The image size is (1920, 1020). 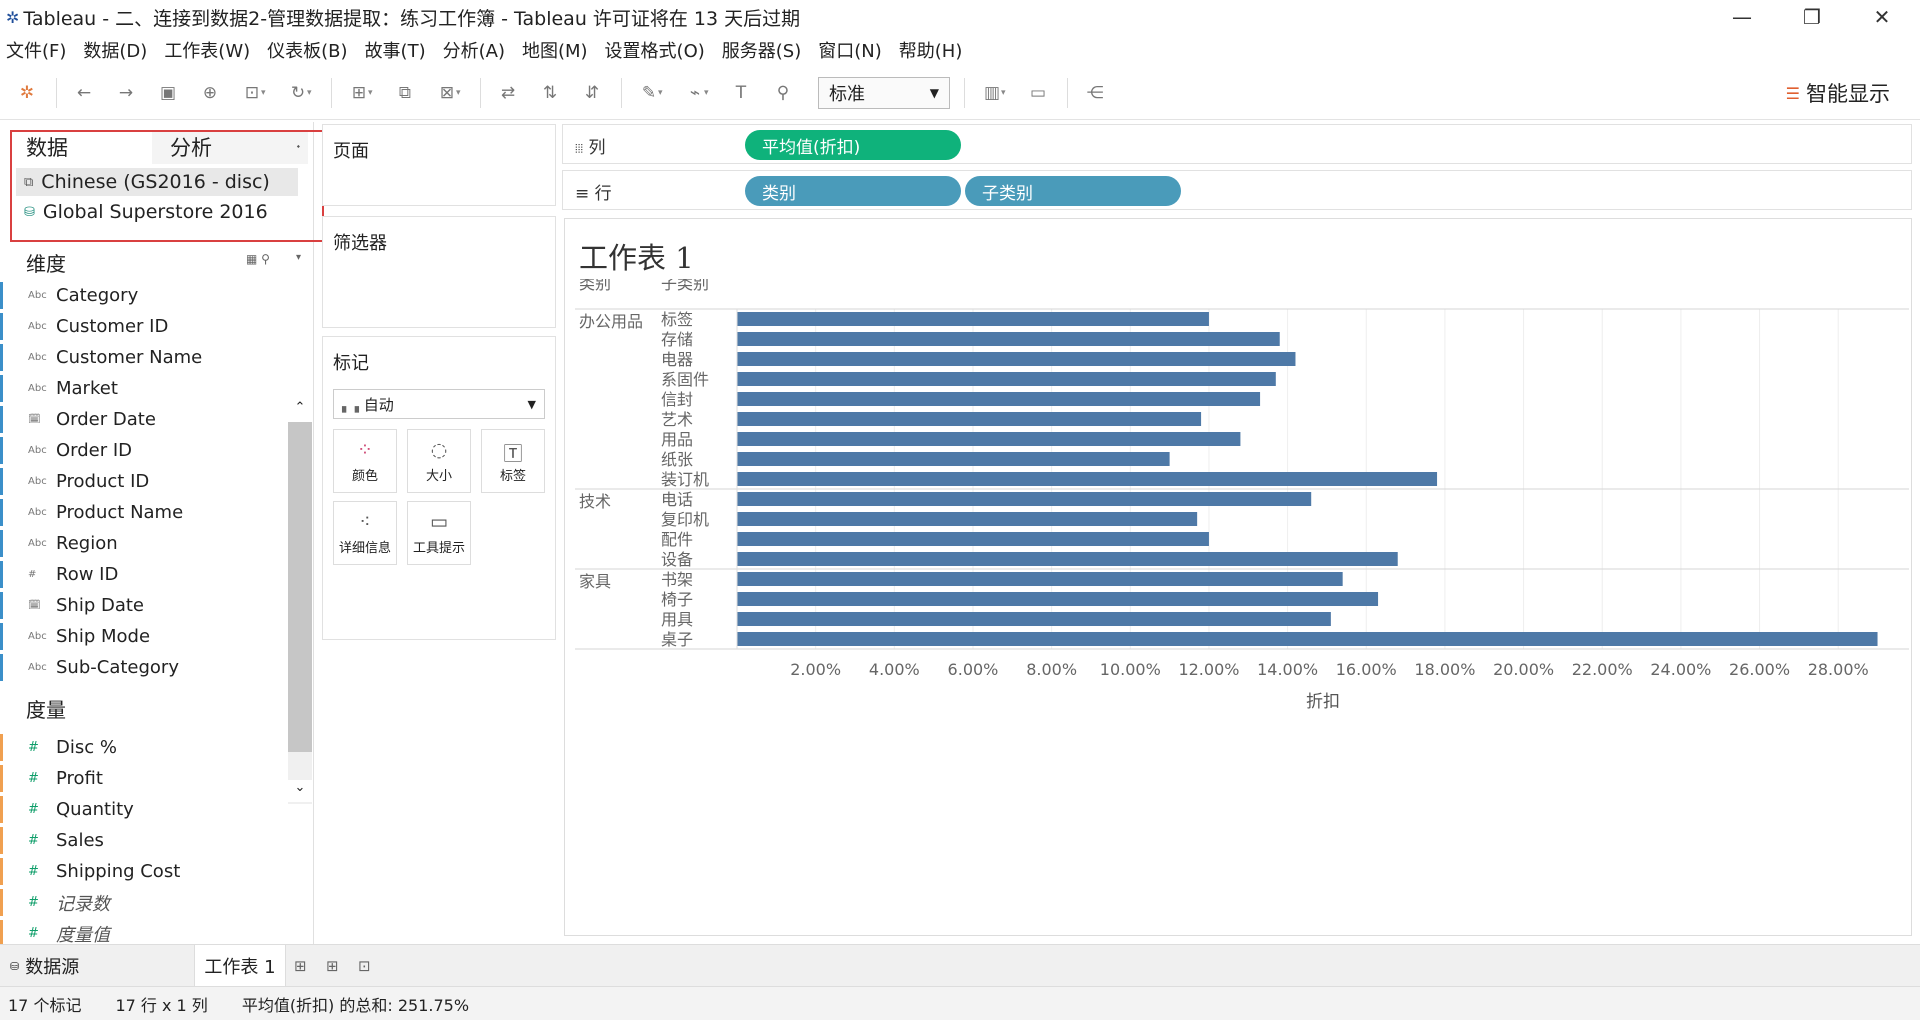 I want to click on measure-field: # 记录数, so click(x=145, y=902).